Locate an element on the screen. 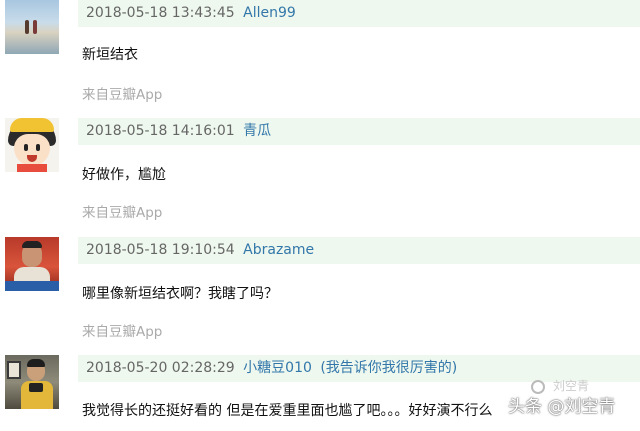 Image resolution: width=640 pixels, height=431 pixels. username-link: Allen99 is located at coordinates (269, 13).